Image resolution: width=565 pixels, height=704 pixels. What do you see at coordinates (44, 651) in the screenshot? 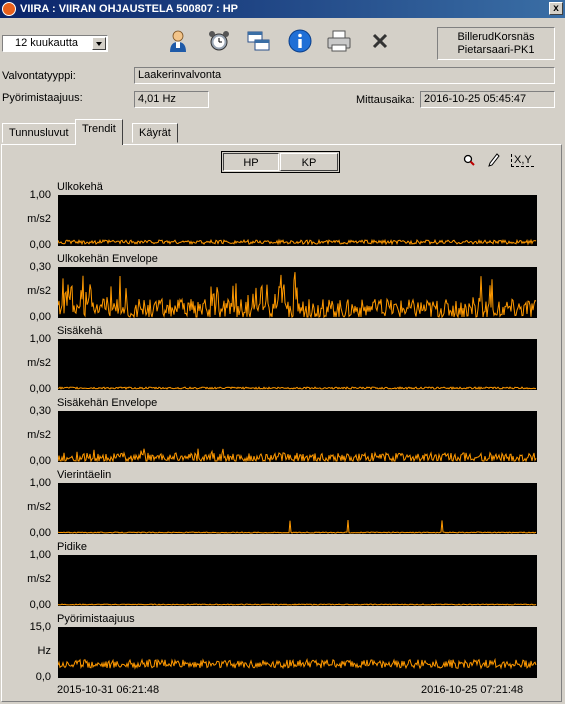
I see `y-unit-label: Hz` at bounding box center [44, 651].